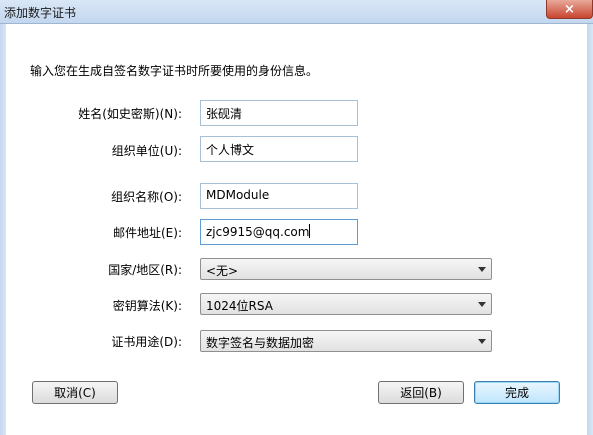 Image resolution: width=593 pixels, height=435 pixels. I want to click on instruction-text: 输入您在生成自签名数字证书时所要使用的身份信息。, so click(174, 71).